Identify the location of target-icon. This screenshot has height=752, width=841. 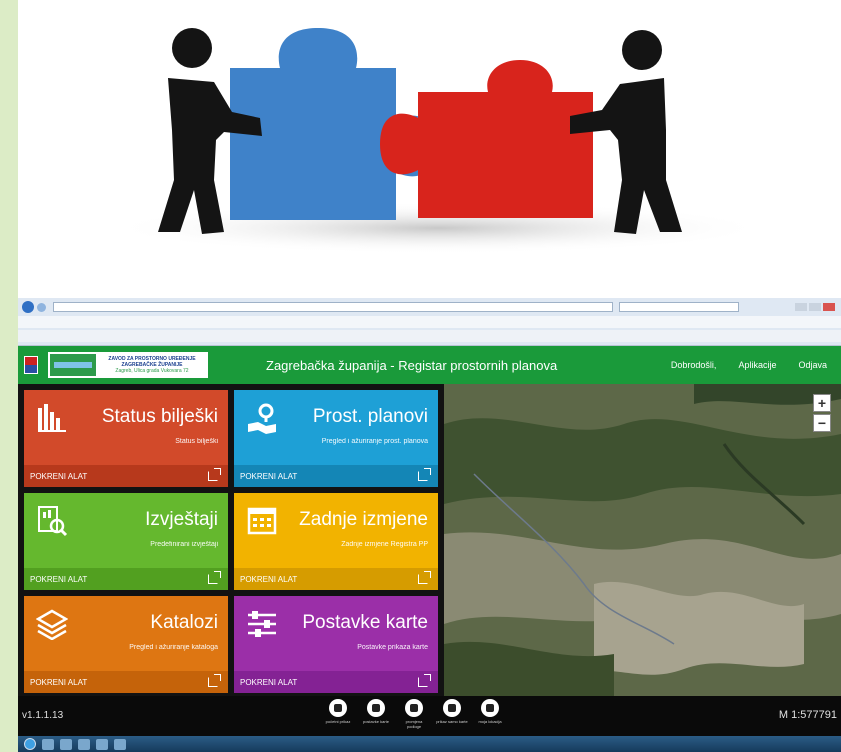
(490, 708).